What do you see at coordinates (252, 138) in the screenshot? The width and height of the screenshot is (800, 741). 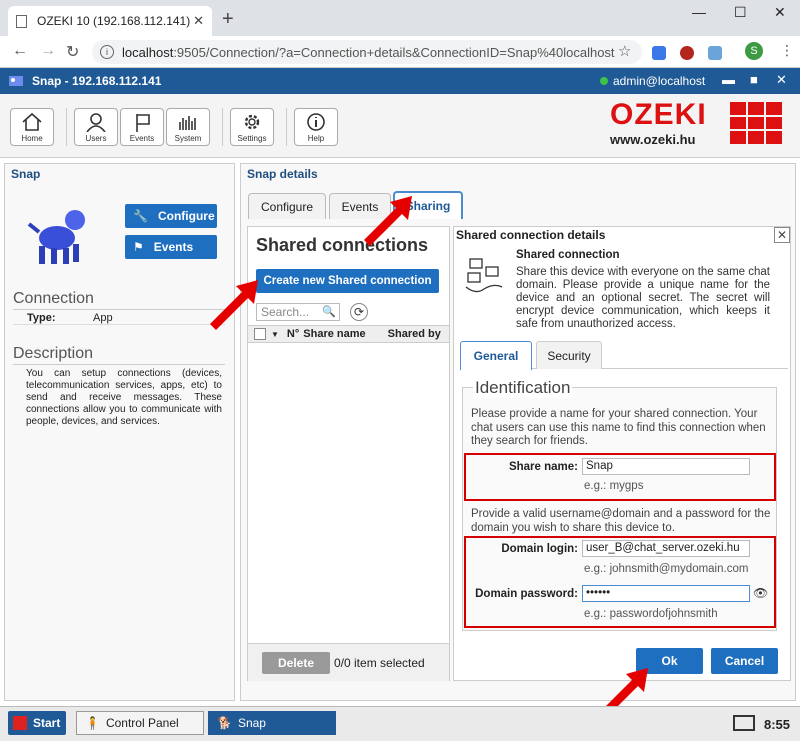 I see `settings-label: Settings` at bounding box center [252, 138].